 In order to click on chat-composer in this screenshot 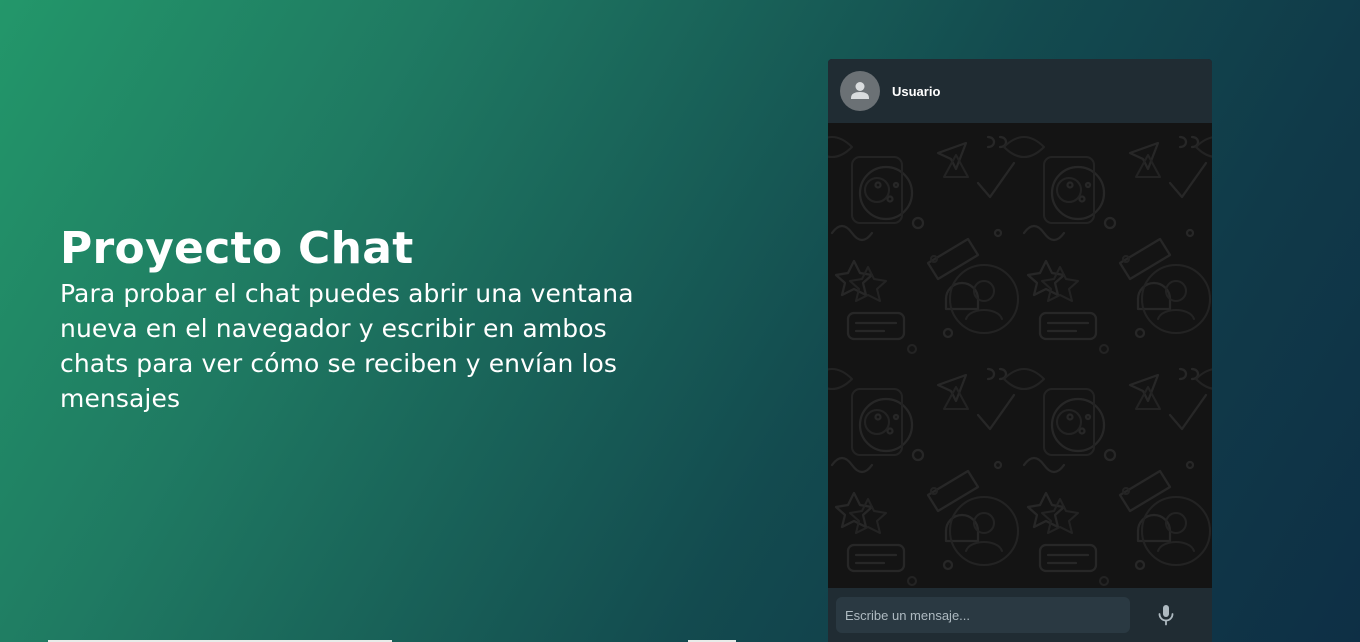, I will do `click(1020, 615)`.